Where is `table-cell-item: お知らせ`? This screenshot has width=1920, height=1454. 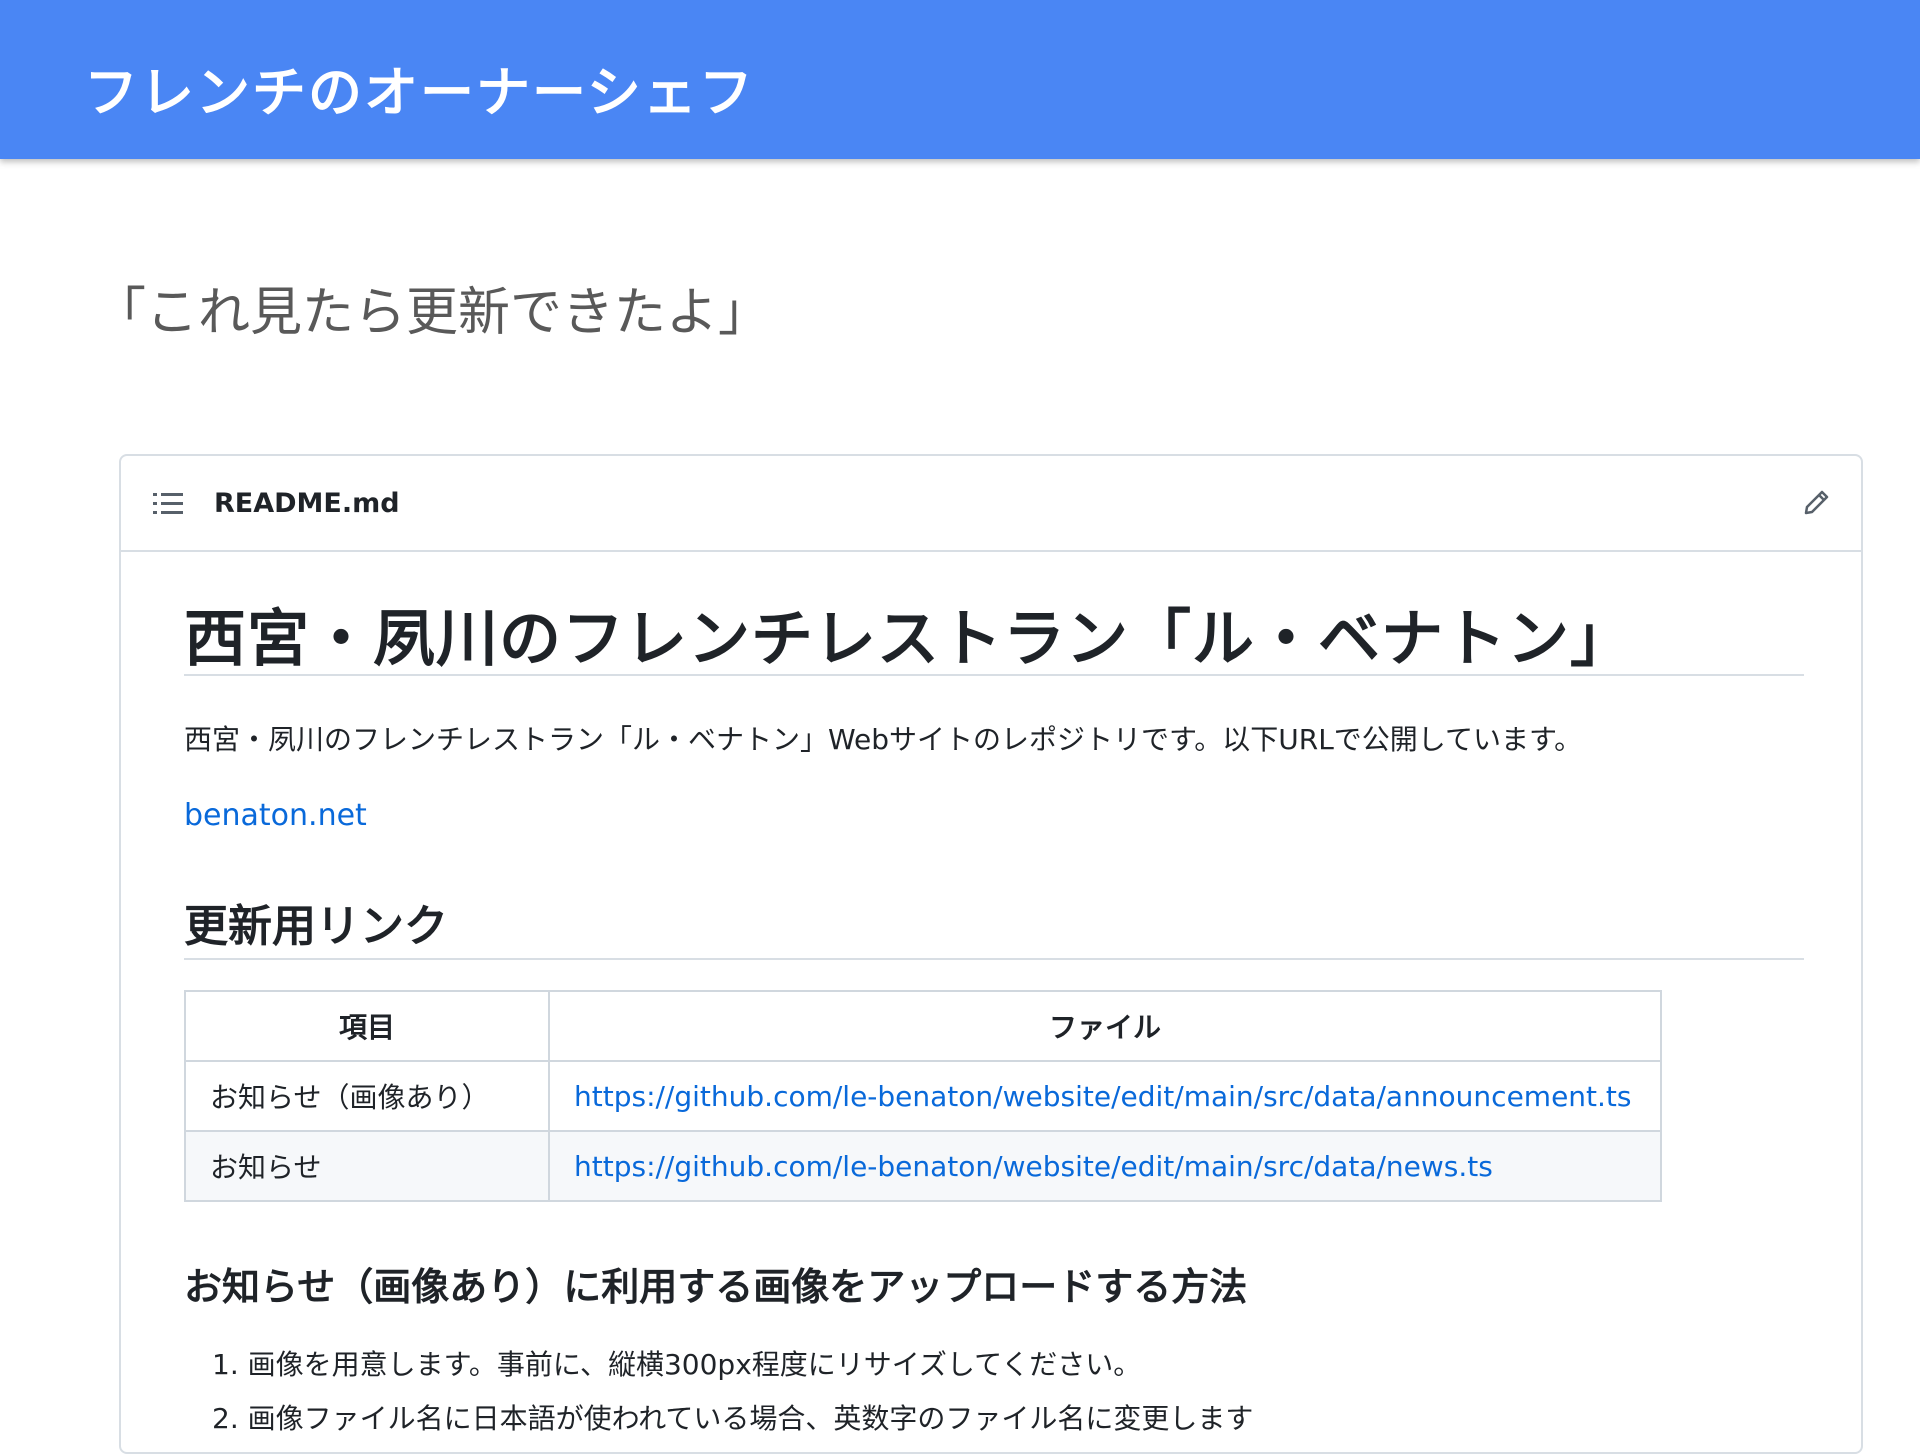
table-cell-item: お知らせ is located at coordinates (367, 1166).